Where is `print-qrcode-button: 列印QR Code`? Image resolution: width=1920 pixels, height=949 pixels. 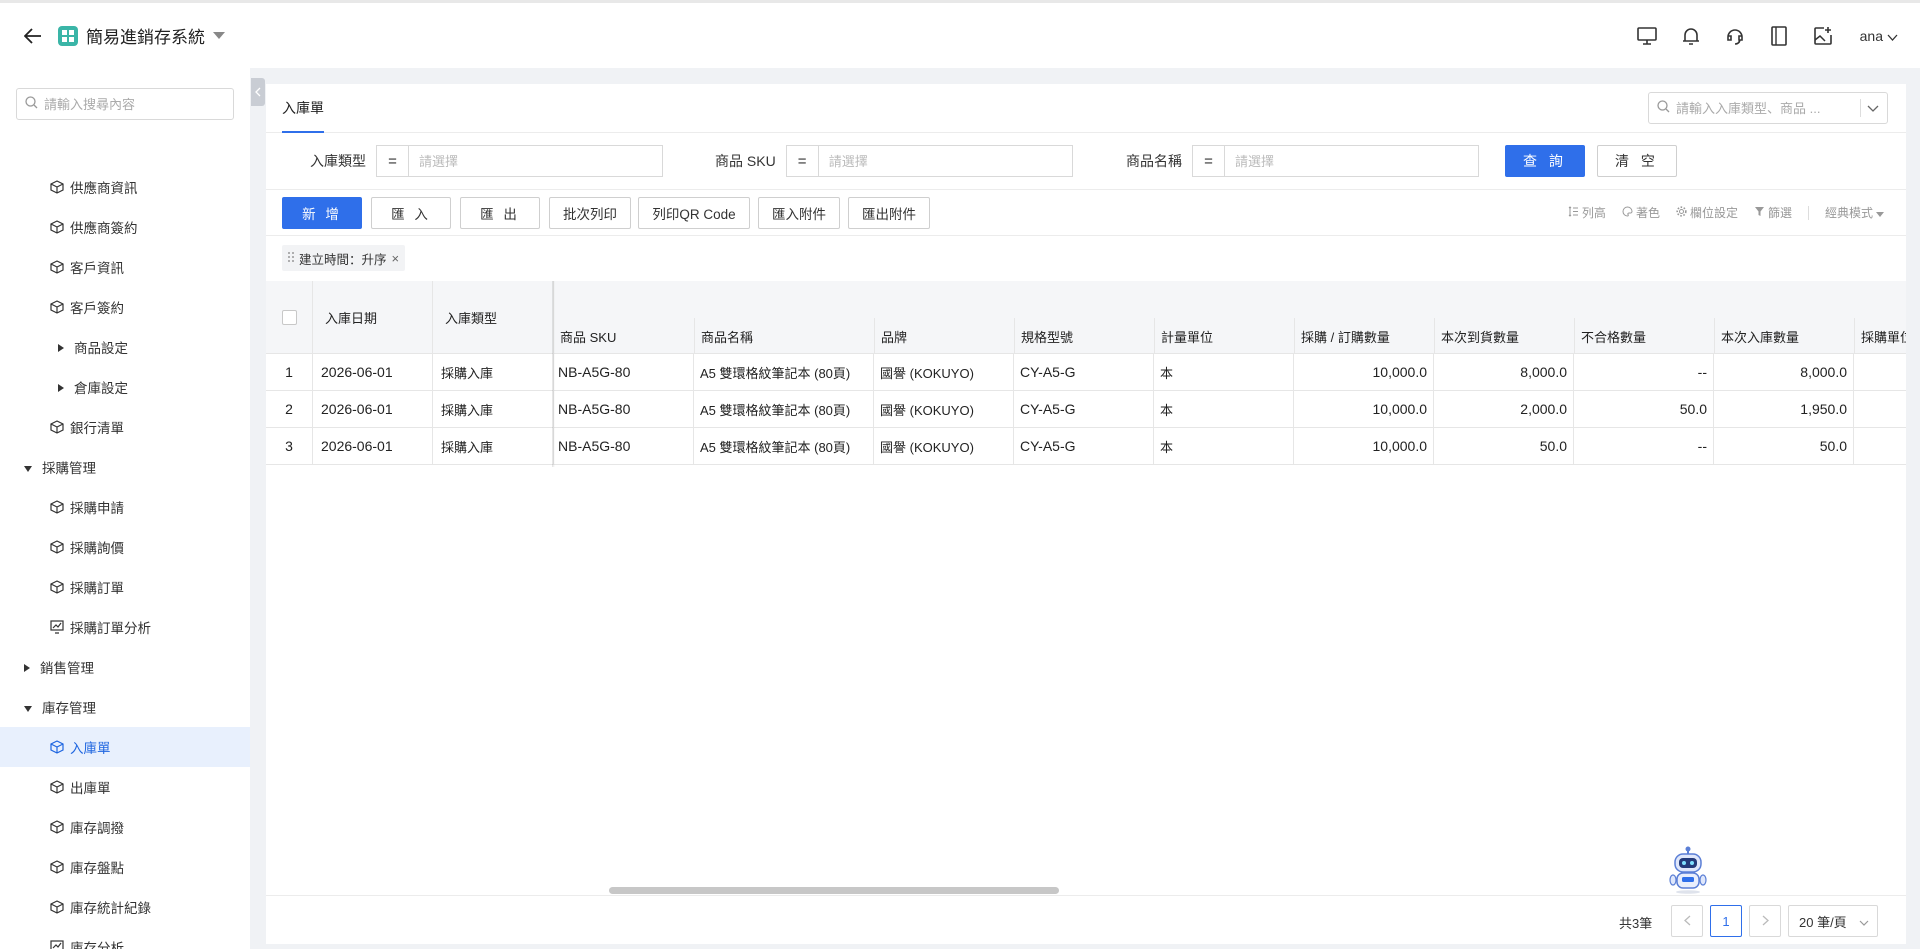 print-qrcode-button: 列印QR Code is located at coordinates (694, 213).